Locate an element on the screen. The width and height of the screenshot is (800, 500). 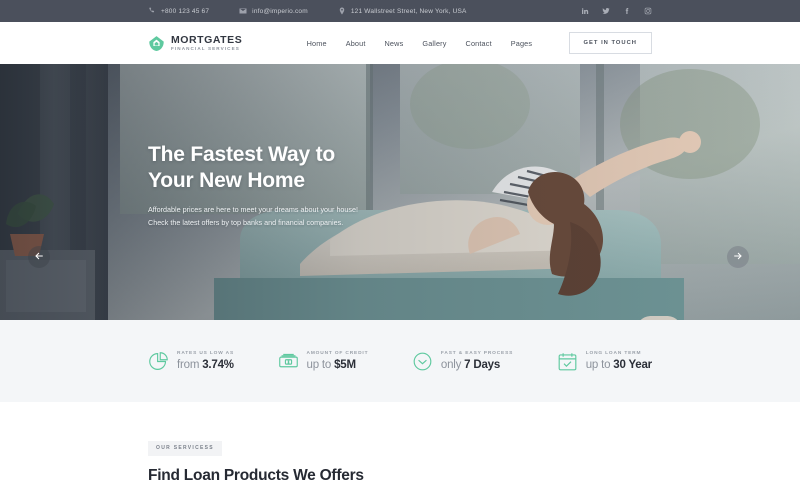
map-pin-icon is located at coordinates (342, 11).